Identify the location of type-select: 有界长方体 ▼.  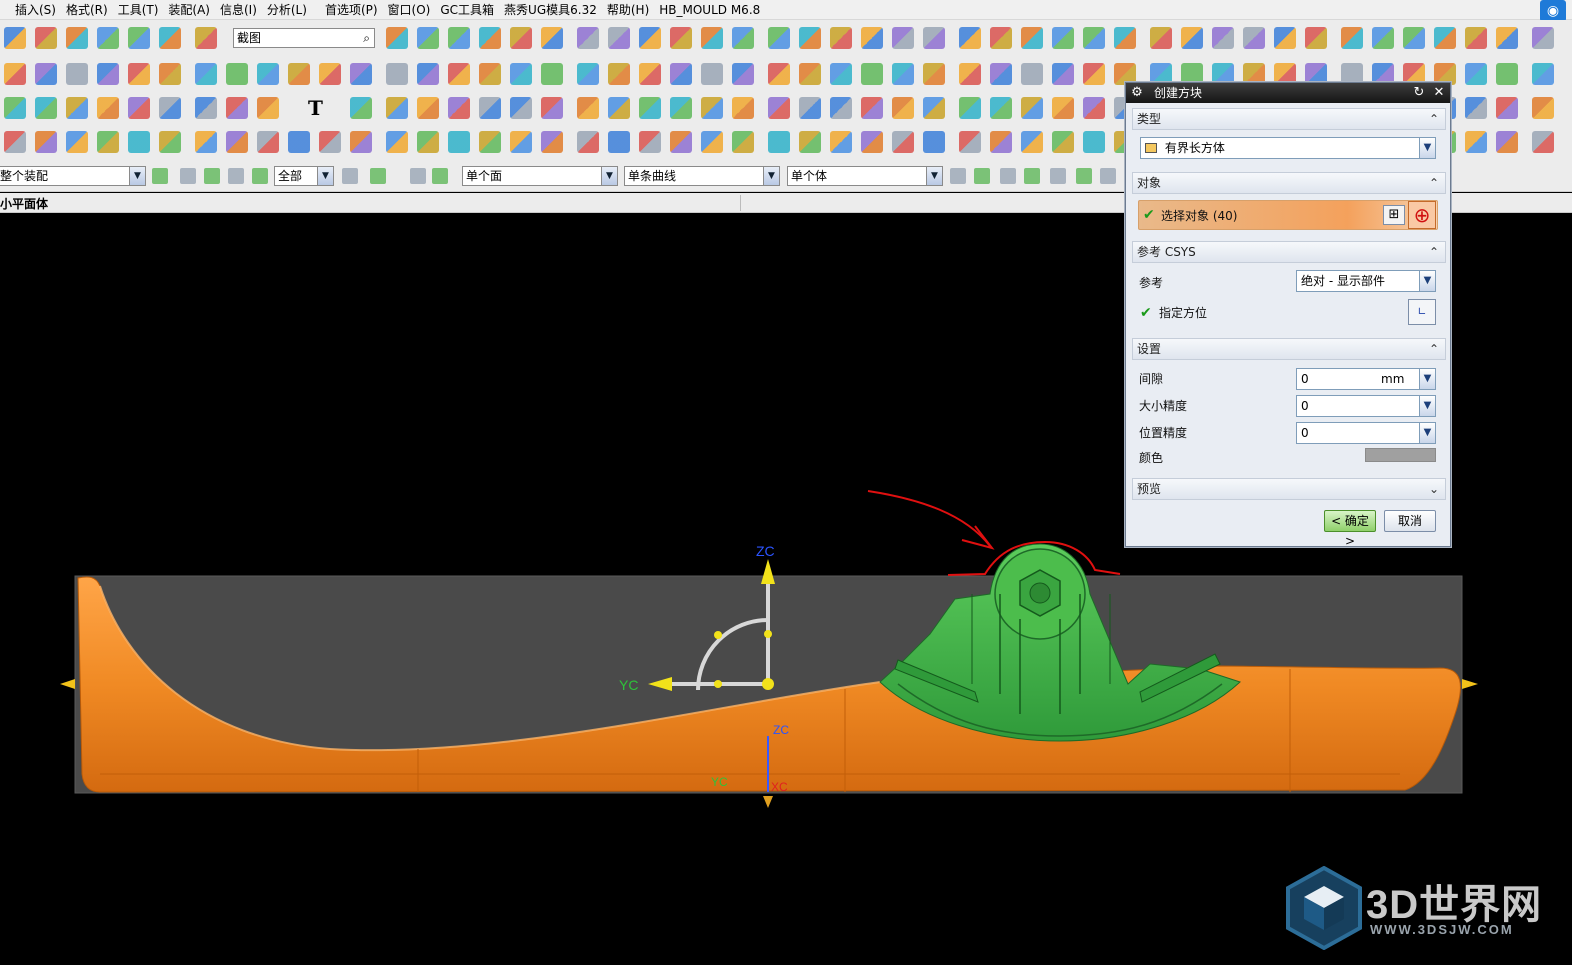
(1288, 148).